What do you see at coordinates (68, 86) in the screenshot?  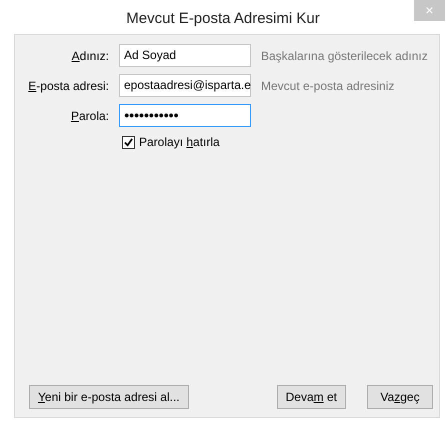 I see `field-label: E-posta adresi:` at bounding box center [68, 86].